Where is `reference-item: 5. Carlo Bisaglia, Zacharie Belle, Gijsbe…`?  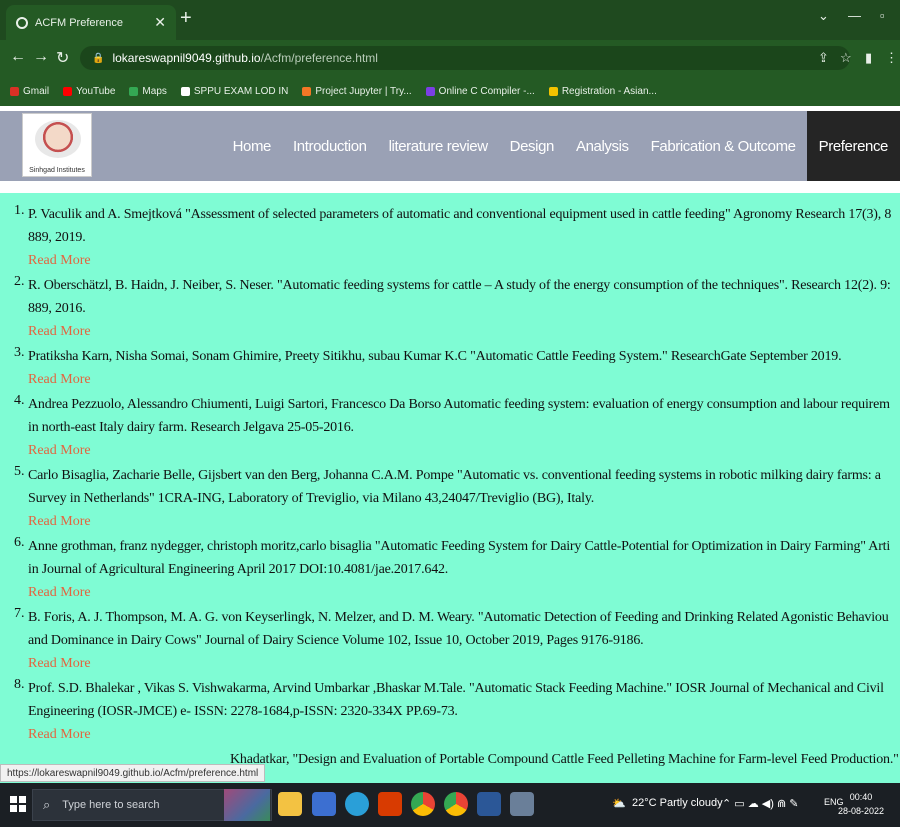
reference-item: 5. Carlo Bisaglia, Zacharie Belle, Gijsbe… is located at coordinates (450, 498).